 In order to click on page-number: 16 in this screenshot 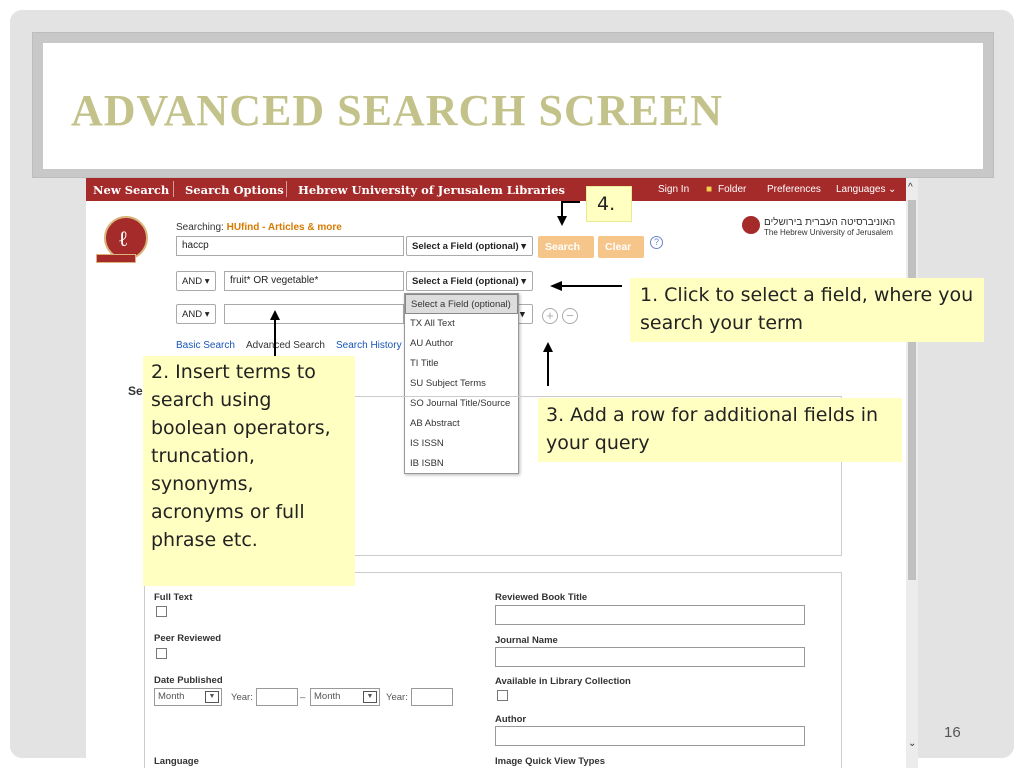, I will do `click(952, 732)`.